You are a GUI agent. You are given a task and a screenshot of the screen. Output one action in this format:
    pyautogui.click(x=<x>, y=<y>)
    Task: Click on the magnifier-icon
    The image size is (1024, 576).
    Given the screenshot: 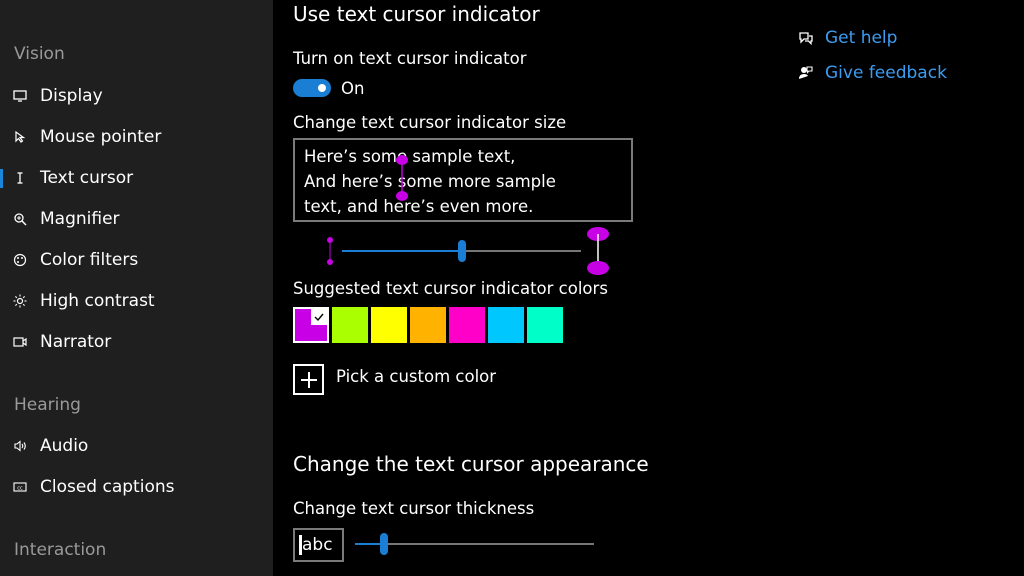 What is the action you would take?
    pyautogui.click(x=20, y=219)
    